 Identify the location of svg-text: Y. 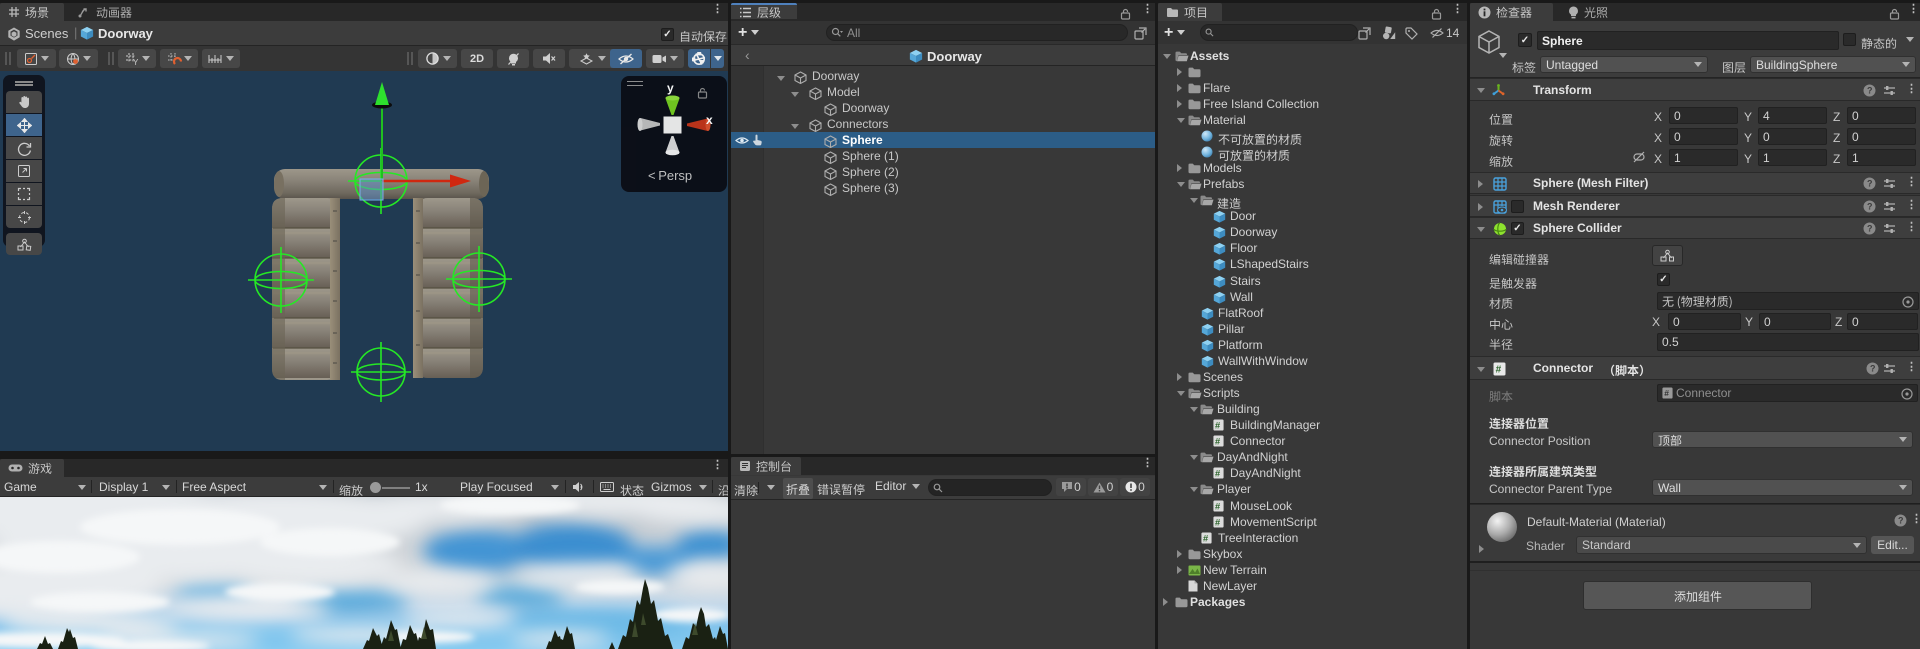
(136, 62).